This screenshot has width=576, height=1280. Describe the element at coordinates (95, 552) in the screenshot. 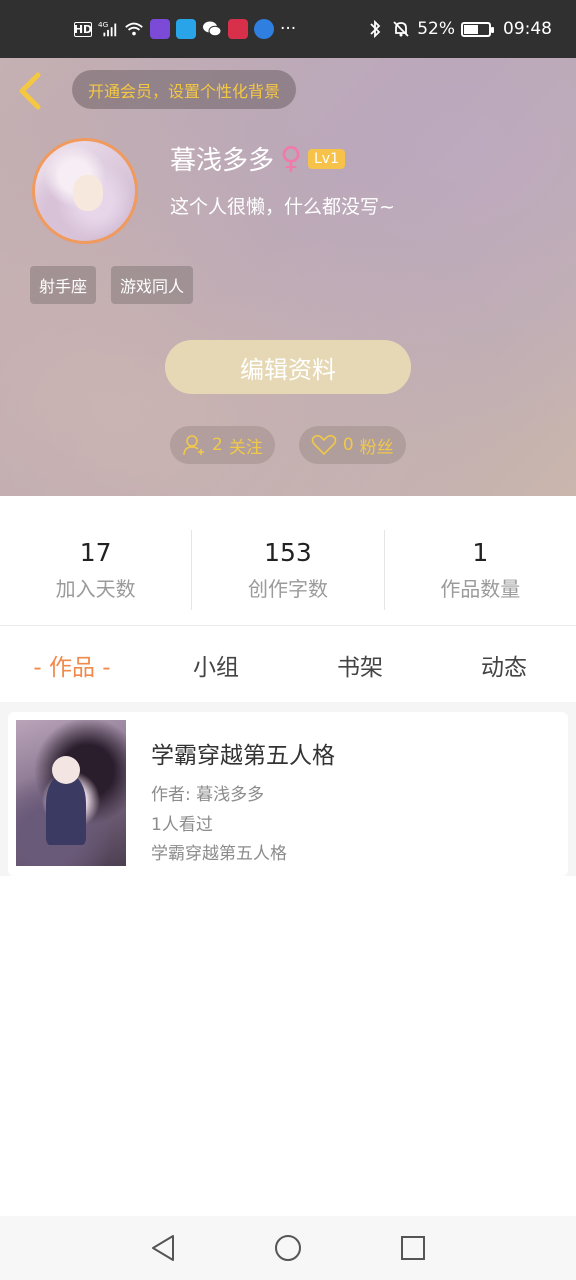

I see `stat-value: 17` at that location.